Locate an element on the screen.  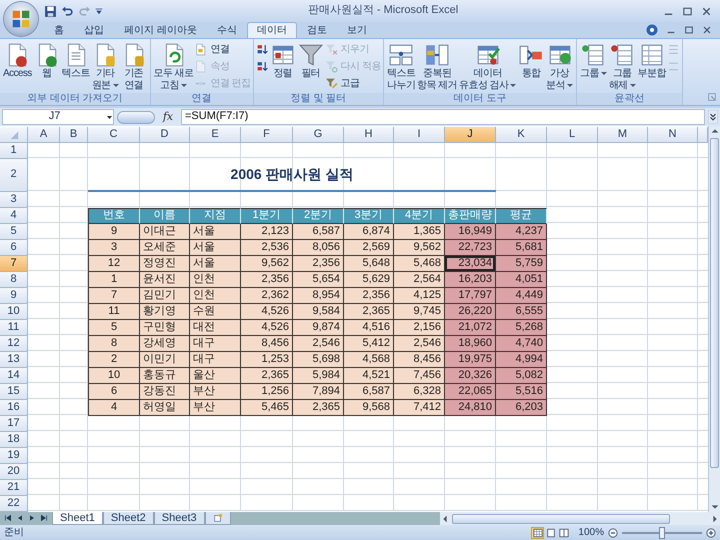
ribbon-button: 부분합 is located at coordinates (651, 61).